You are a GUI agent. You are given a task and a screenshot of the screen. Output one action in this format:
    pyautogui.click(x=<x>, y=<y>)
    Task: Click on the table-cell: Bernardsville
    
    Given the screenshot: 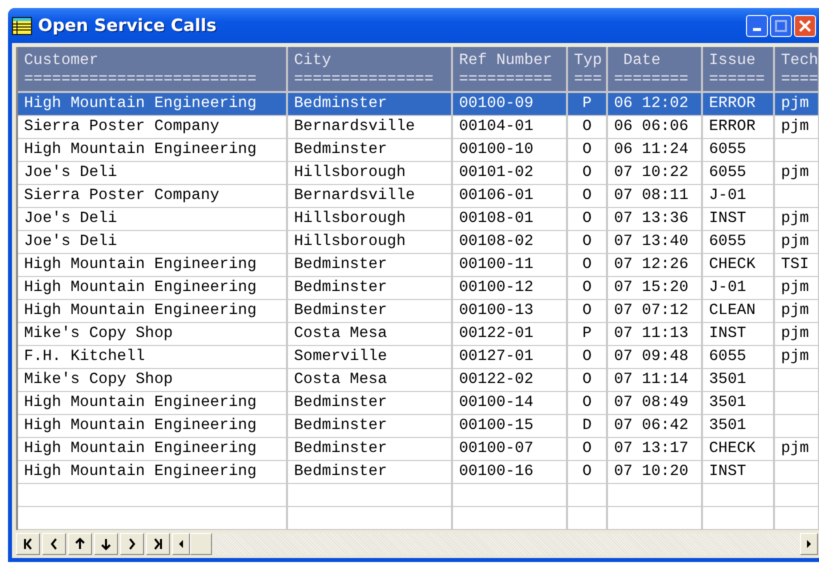 What is the action you would take?
    pyautogui.click(x=354, y=195)
    